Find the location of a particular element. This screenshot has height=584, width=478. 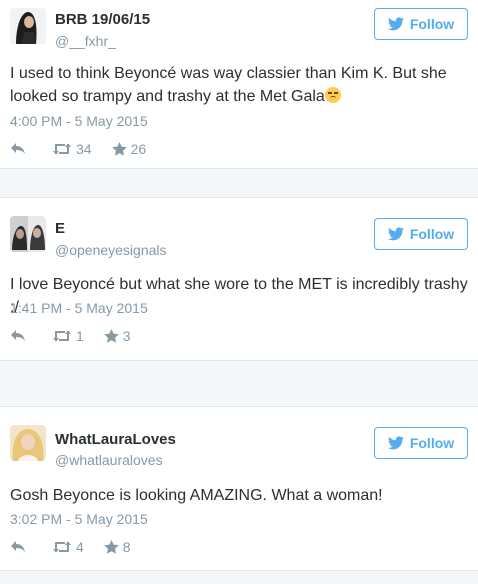

favorite-button: 26 is located at coordinates (129, 149).